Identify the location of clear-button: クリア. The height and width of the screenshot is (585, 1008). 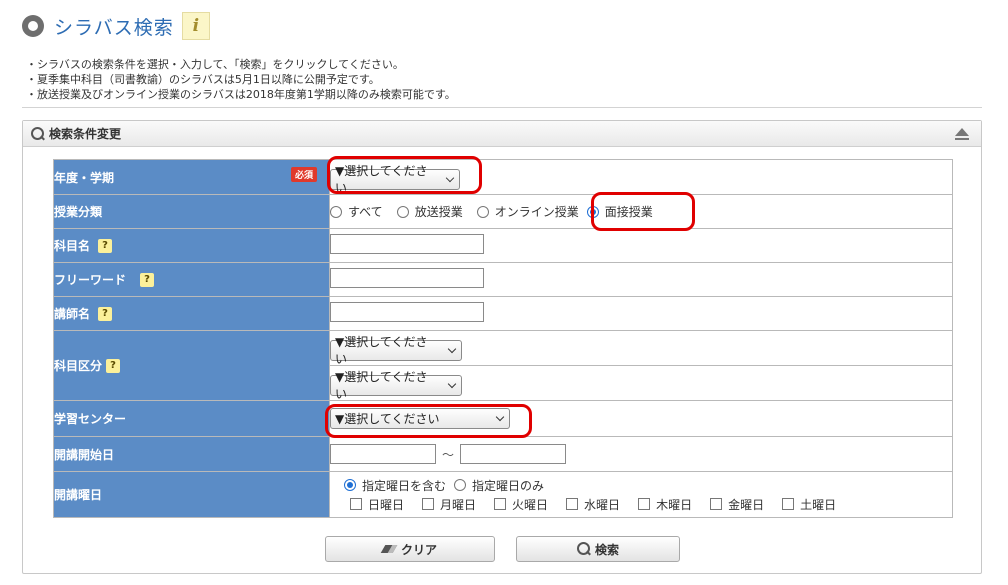
(410, 549).